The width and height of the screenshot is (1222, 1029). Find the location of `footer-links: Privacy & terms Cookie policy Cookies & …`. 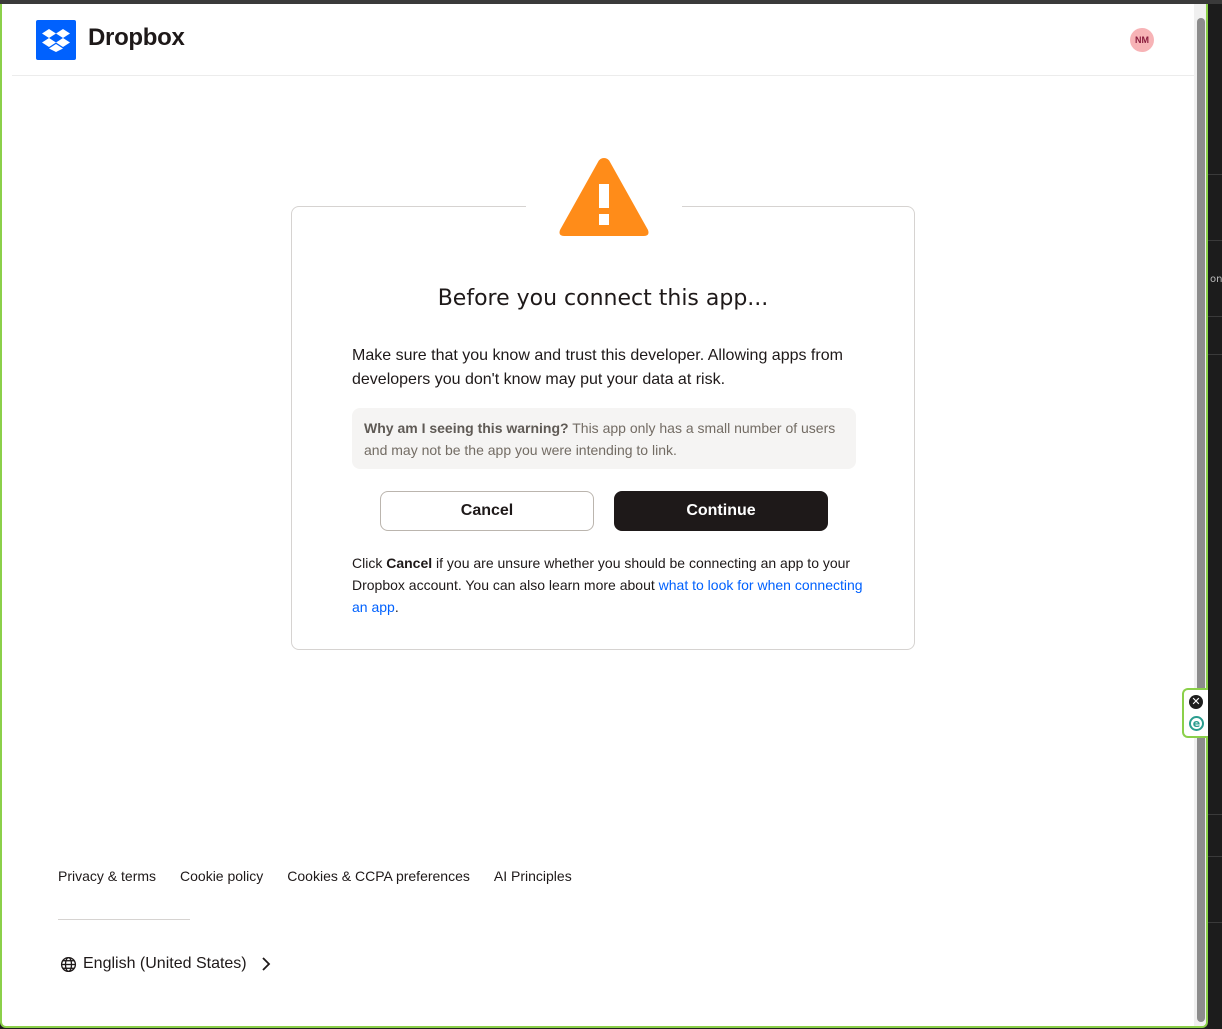

footer-links: Privacy & terms Cookie policy Cookies & … is located at coordinates (315, 876).